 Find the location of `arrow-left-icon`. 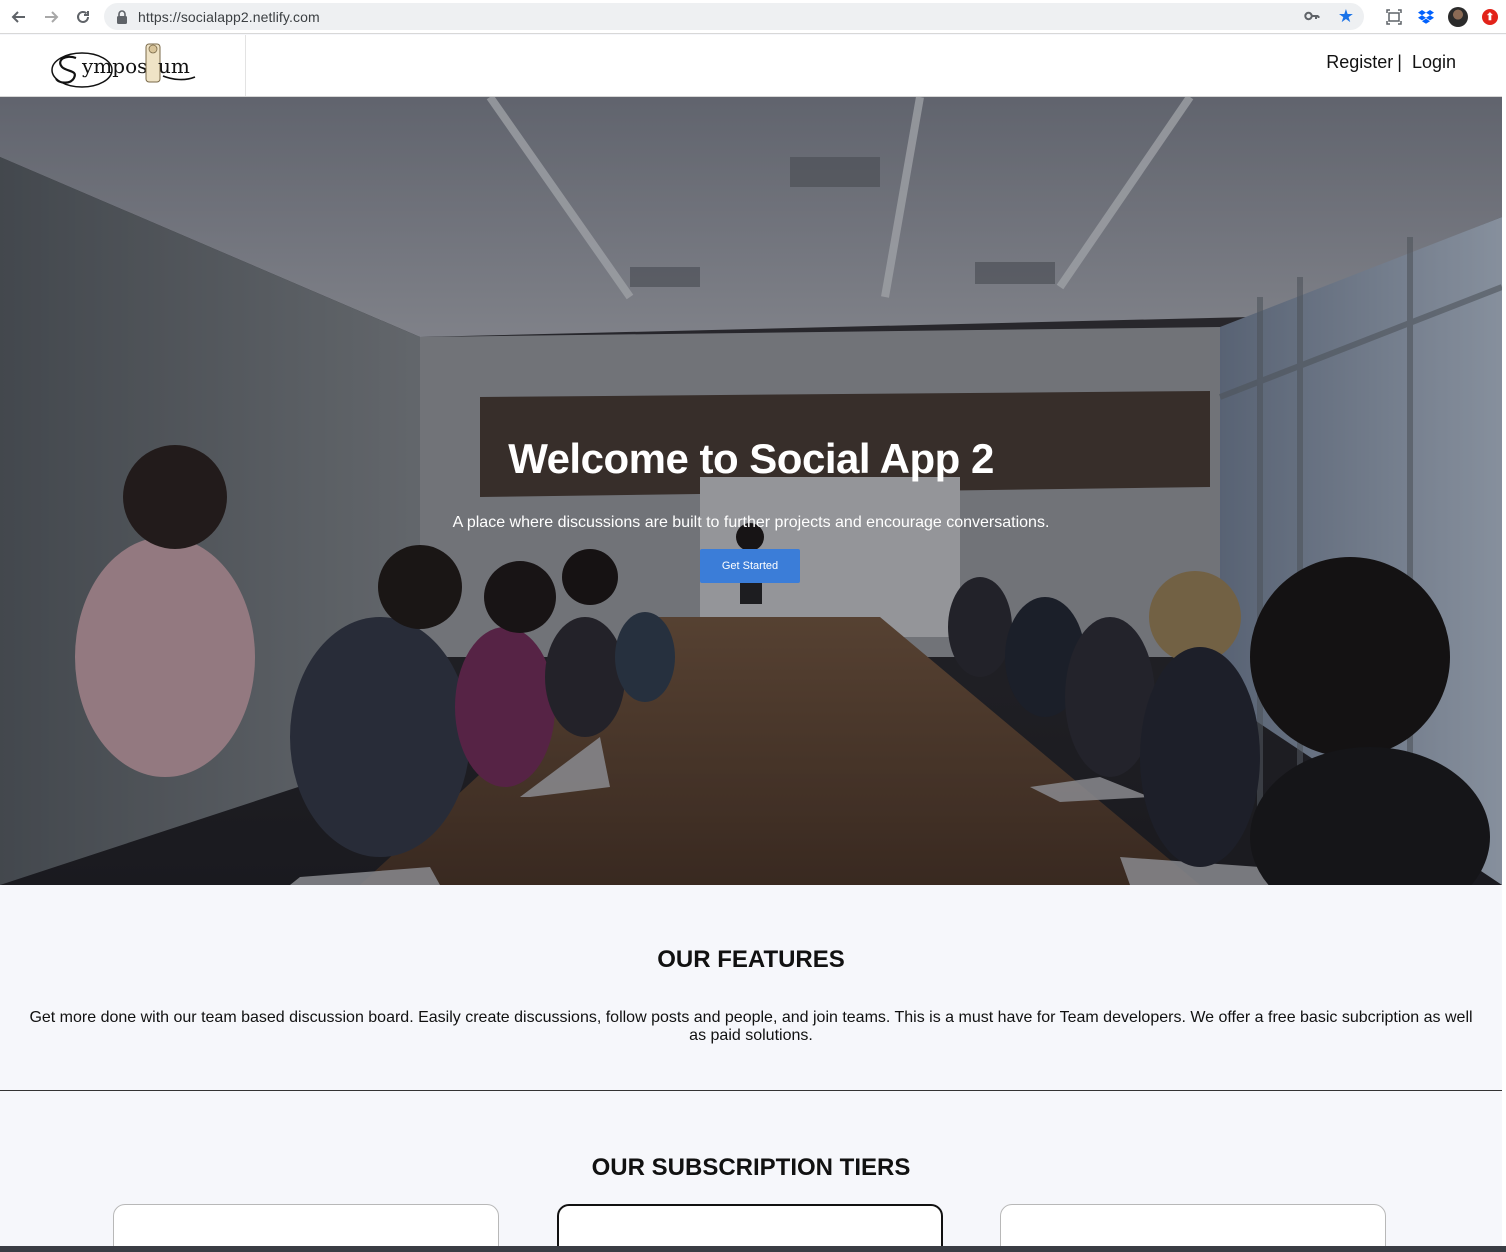

arrow-left-icon is located at coordinates (18, 16).